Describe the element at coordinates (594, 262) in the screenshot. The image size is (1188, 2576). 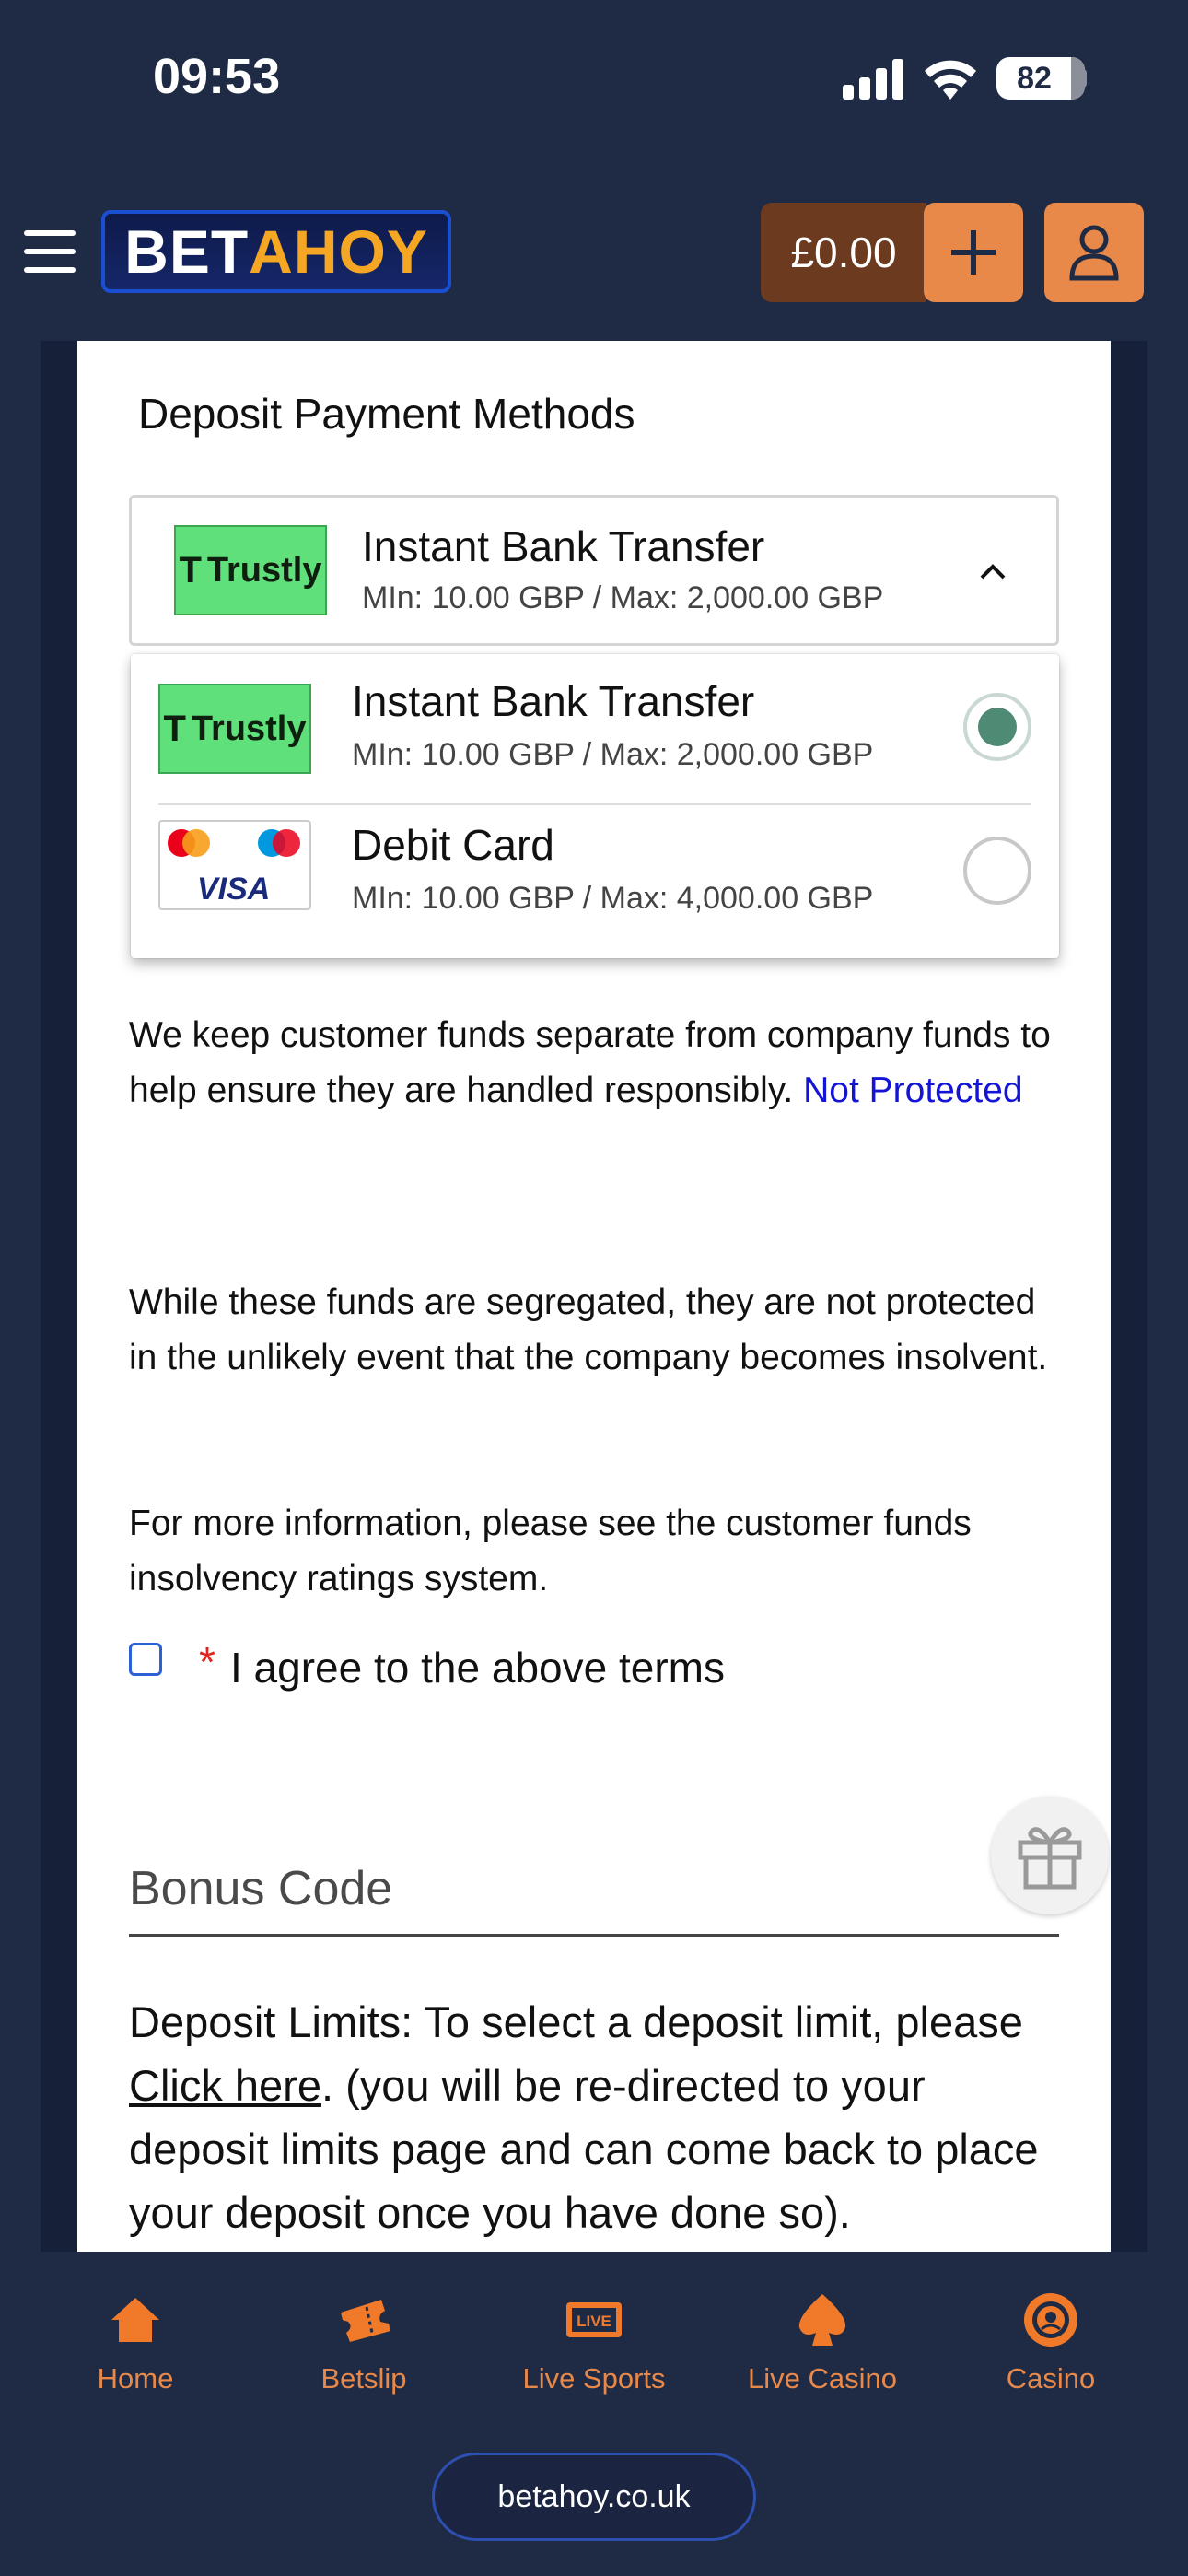
I see `app-header: BET AHOY £0.00` at that location.